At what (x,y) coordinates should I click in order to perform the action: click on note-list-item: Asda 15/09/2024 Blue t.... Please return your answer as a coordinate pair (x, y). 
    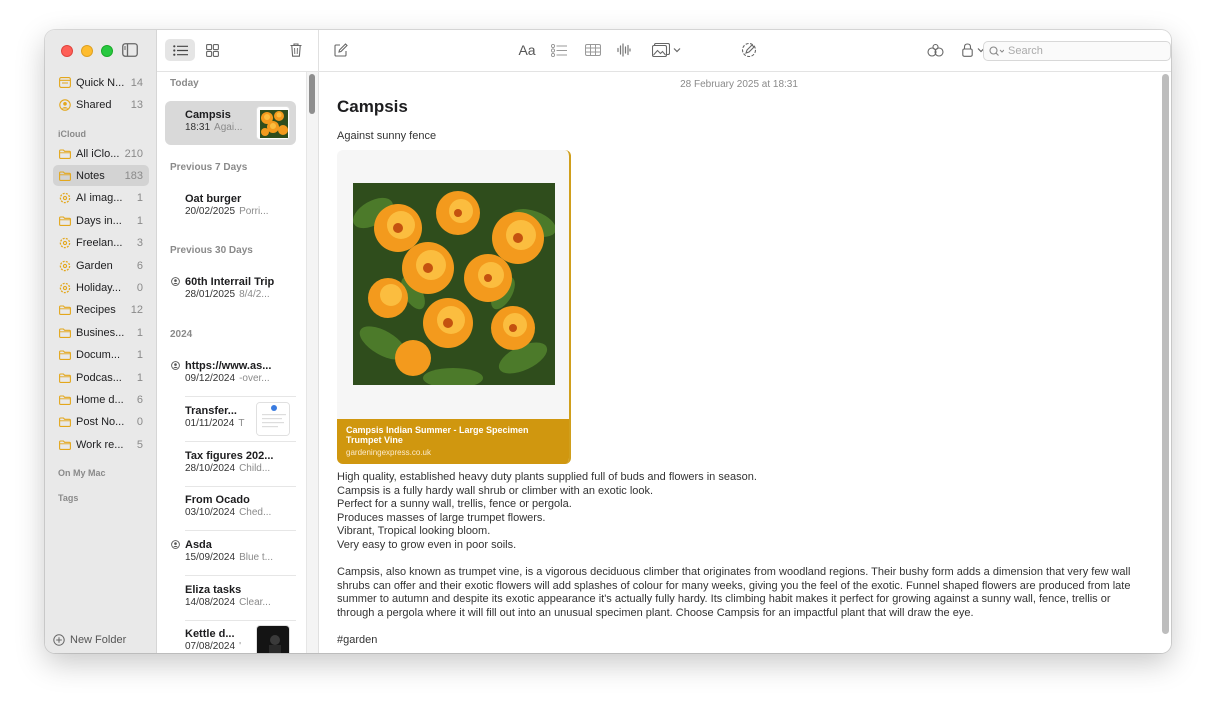
    Looking at the image, I should click on (230, 553).